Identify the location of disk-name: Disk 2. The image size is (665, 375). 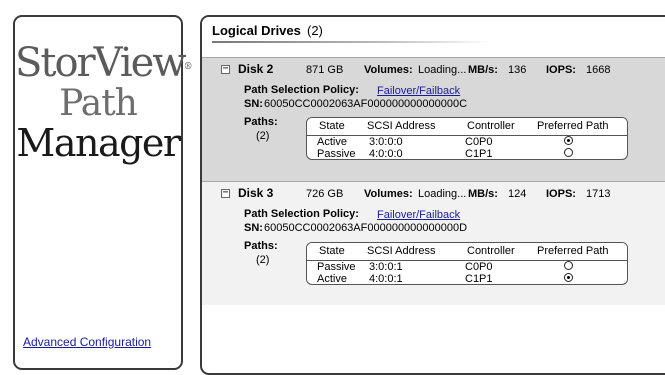
(256, 69).